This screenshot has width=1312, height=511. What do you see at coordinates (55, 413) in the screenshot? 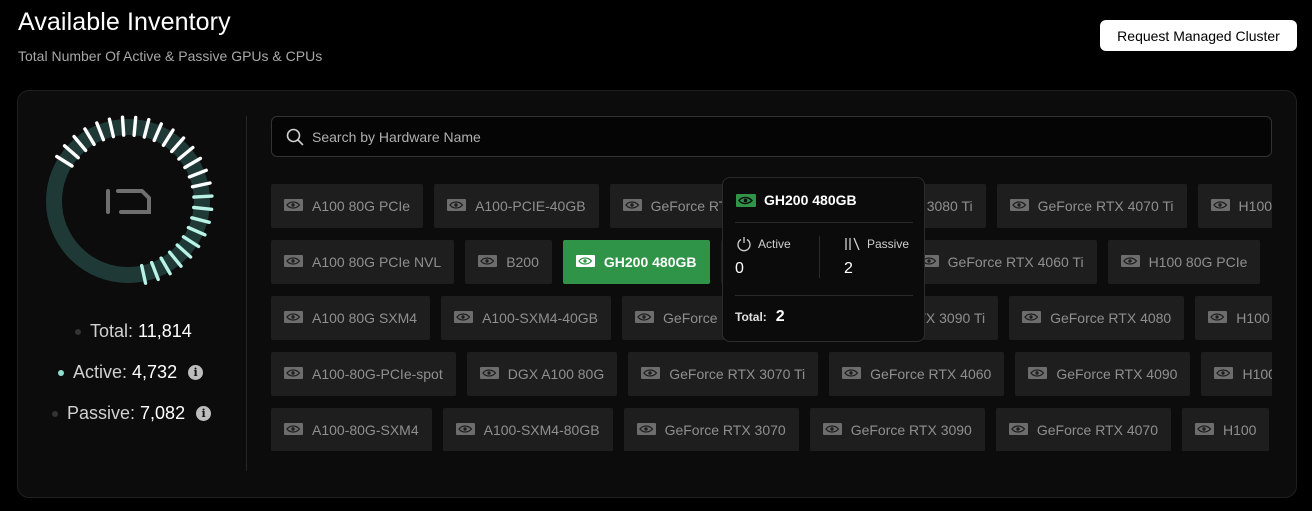
I see `passive-dot` at bounding box center [55, 413].